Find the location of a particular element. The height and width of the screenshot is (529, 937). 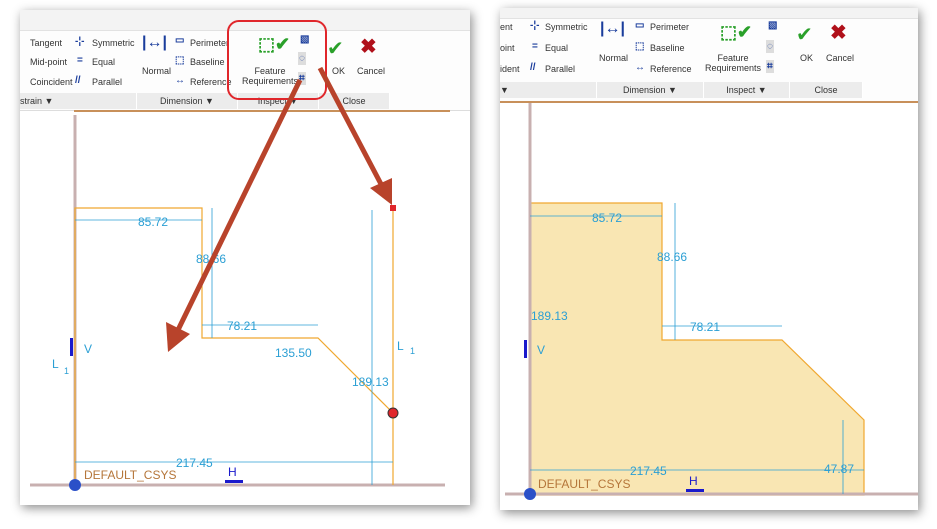

annotation-arrows is located at coordinates (279, 209).